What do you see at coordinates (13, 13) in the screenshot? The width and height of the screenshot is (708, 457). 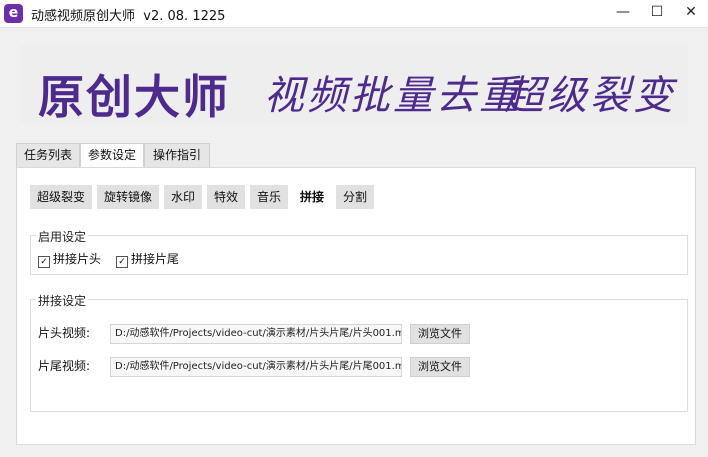 I see `app-logo-icon: e` at bounding box center [13, 13].